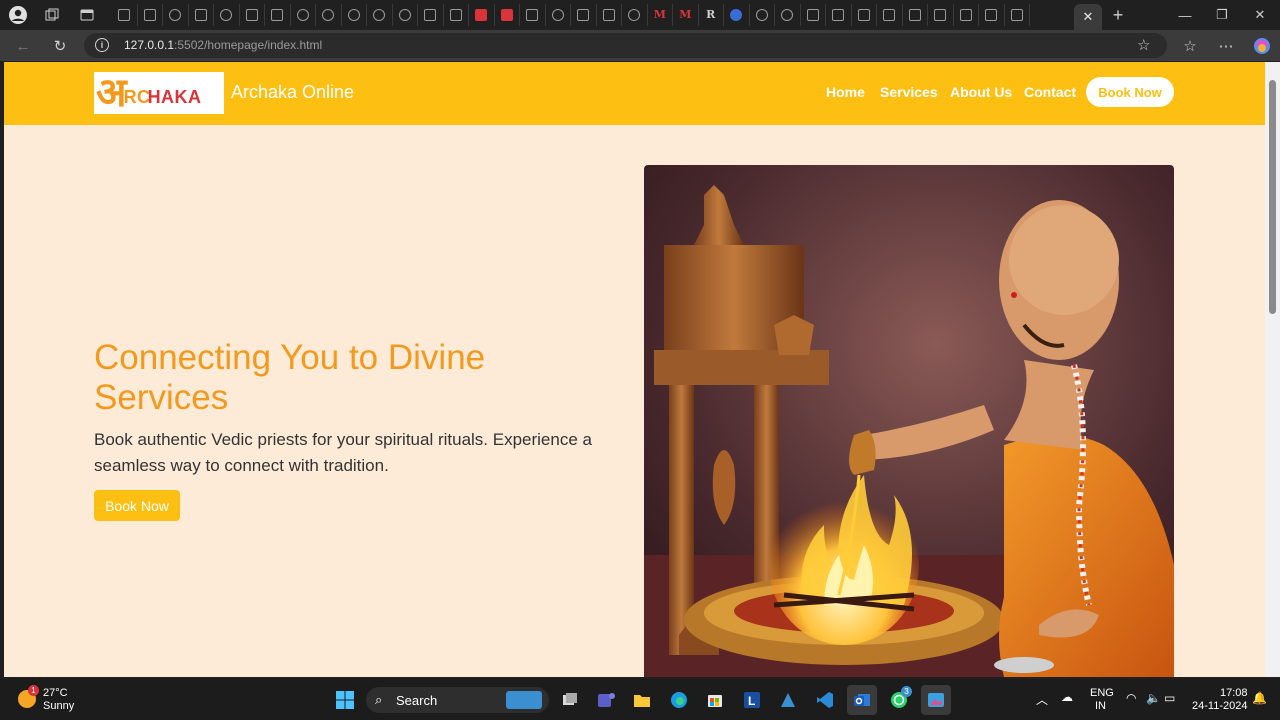 Image resolution: width=1280 pixels, height=720 pixels. I want to click on url-text: 127.0.0.1:5502/homepage/index.html, so click(223, 45).